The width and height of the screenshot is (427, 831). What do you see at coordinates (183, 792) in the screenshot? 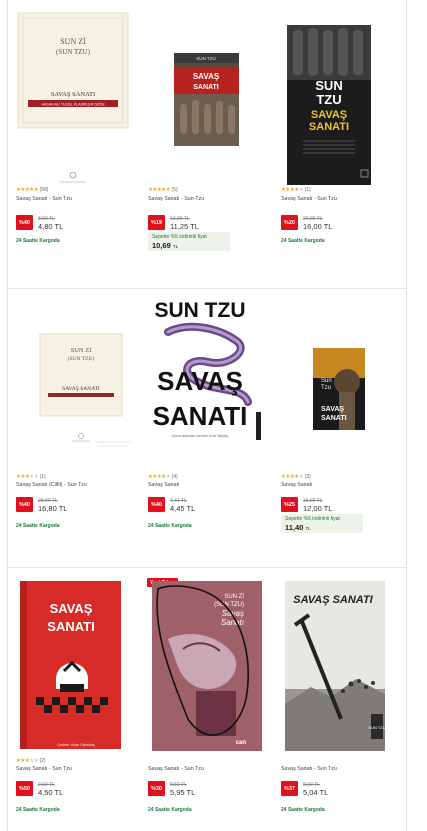
I see `price: 5,95 TL` at bounding box center [183, 792].